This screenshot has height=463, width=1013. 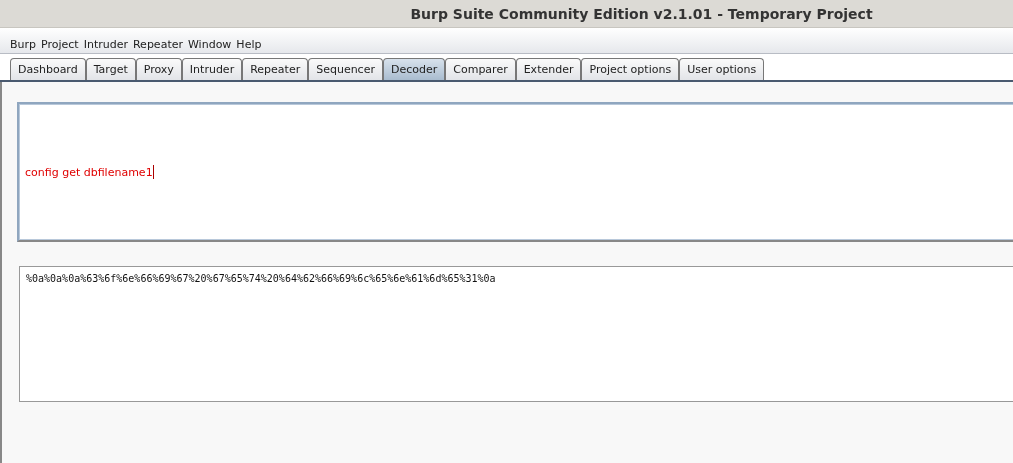 I want to click on tab: Extender, so click(x=548, y=69).